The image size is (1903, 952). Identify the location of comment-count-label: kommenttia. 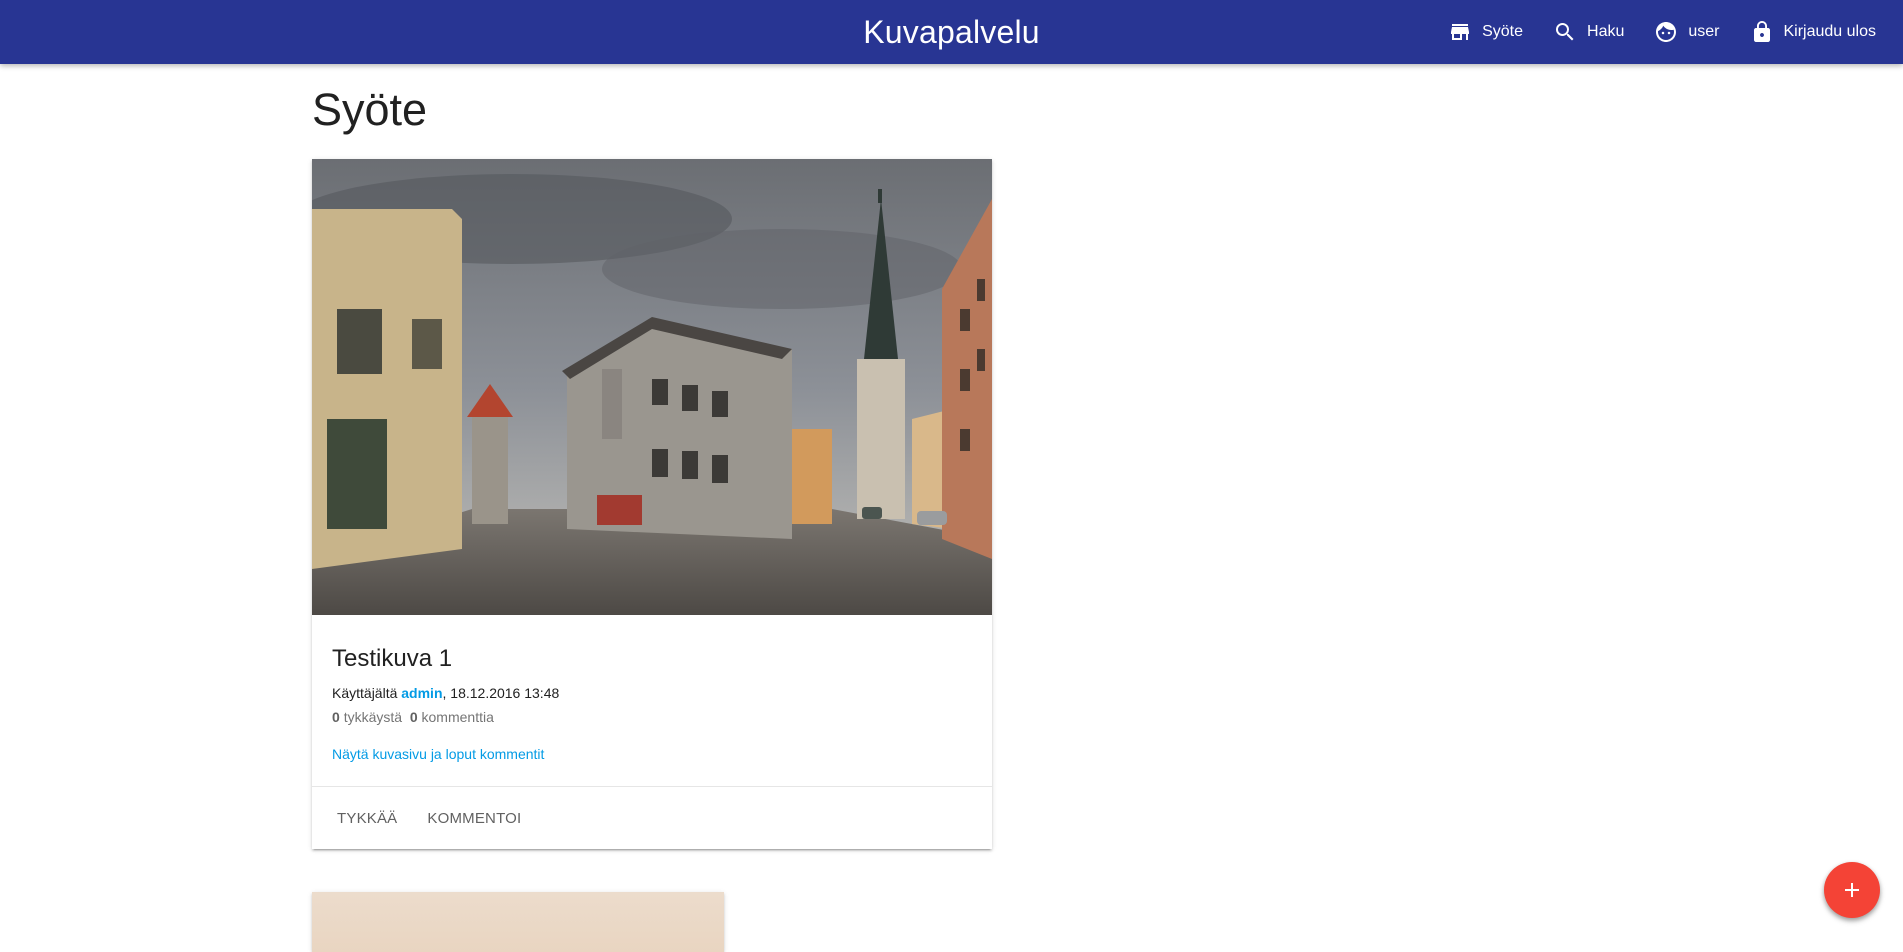
(457, 717).